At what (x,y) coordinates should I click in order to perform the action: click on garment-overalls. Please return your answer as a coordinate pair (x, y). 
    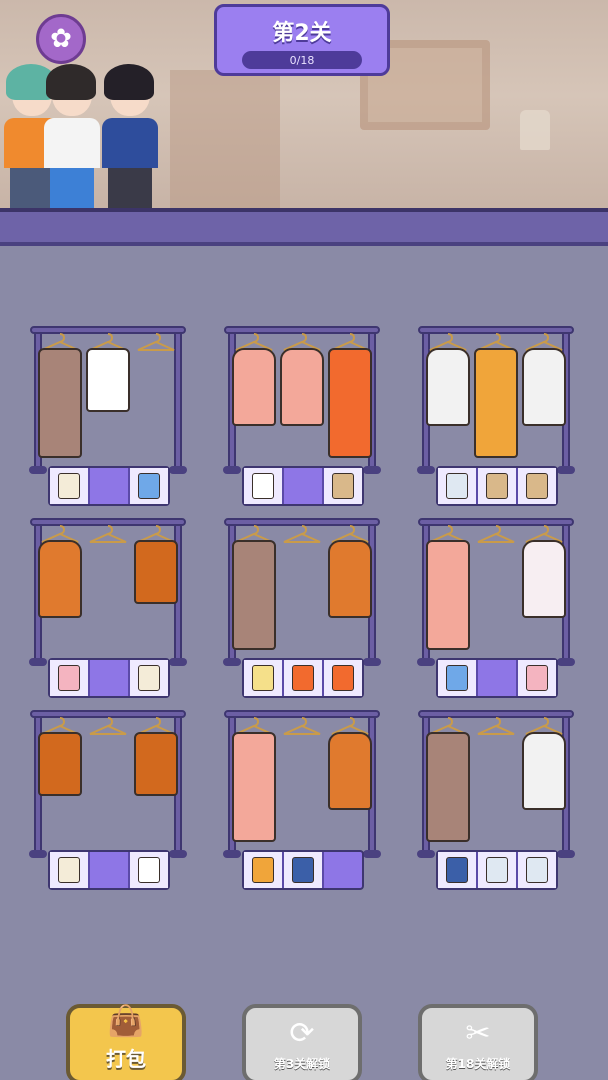
    Looking at the image, I should click on (496, 403).